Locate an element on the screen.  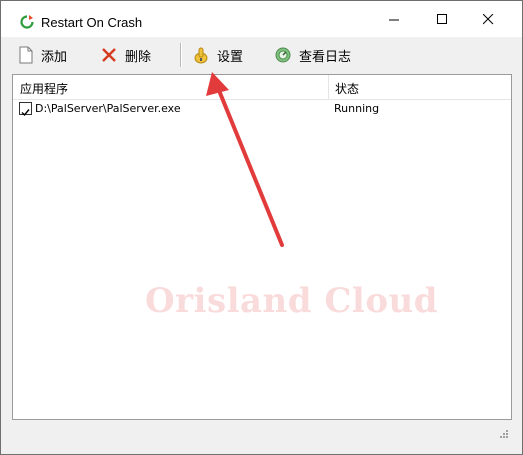
new-document-icon is located at coordinates (26, 55).